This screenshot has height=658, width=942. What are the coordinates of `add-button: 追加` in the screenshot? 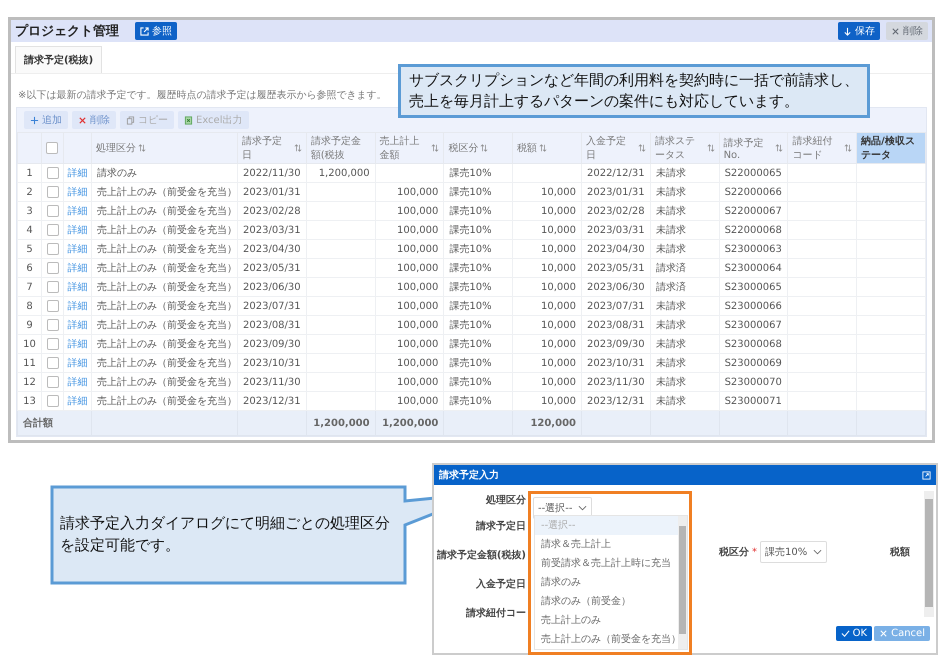 It's located at (46, 120).